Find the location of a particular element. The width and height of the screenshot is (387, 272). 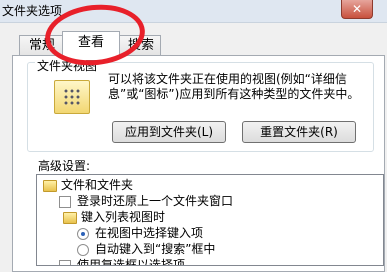

select-typed-radio is located at coordinates (83, 234).